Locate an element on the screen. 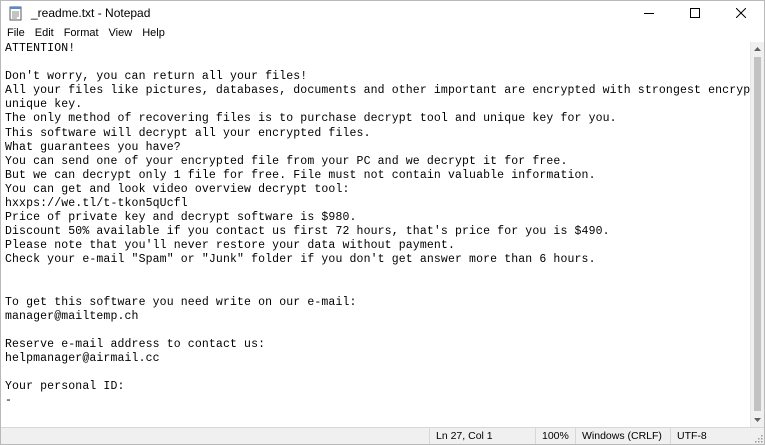  text-line: - is located at coordinates (8, 400).